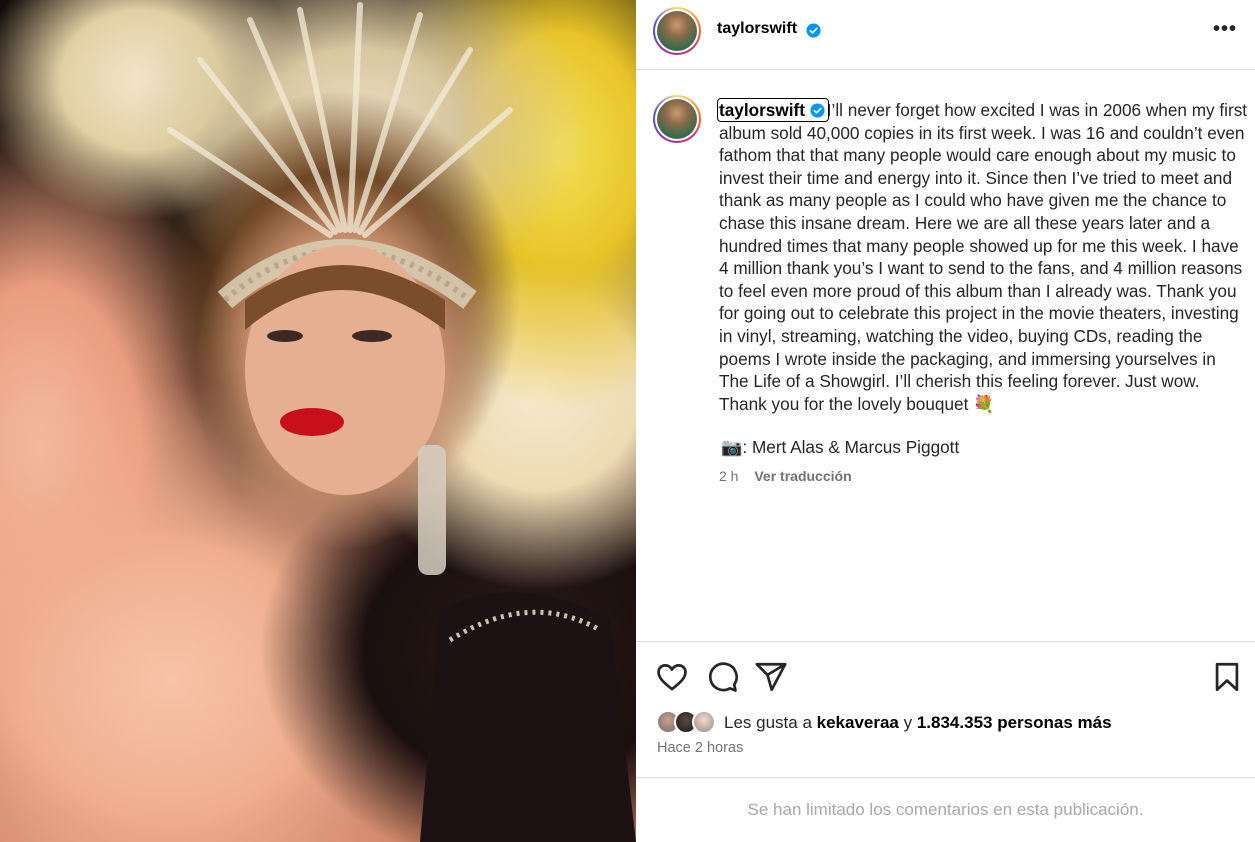  What do you see at coordinates (722, 677) in the screenshot?
I see `comment-bubble-icon` at bounding box center [722, 677].